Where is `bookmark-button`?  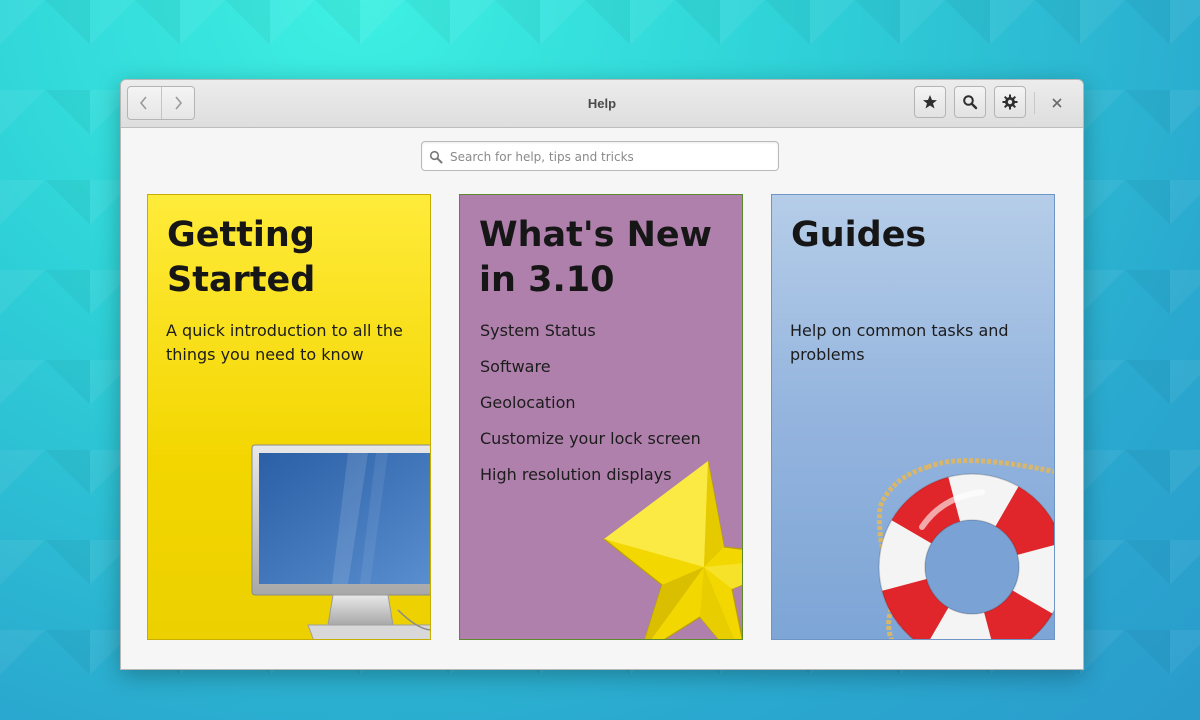
bookmark-button is located at coordinates (930, 102).